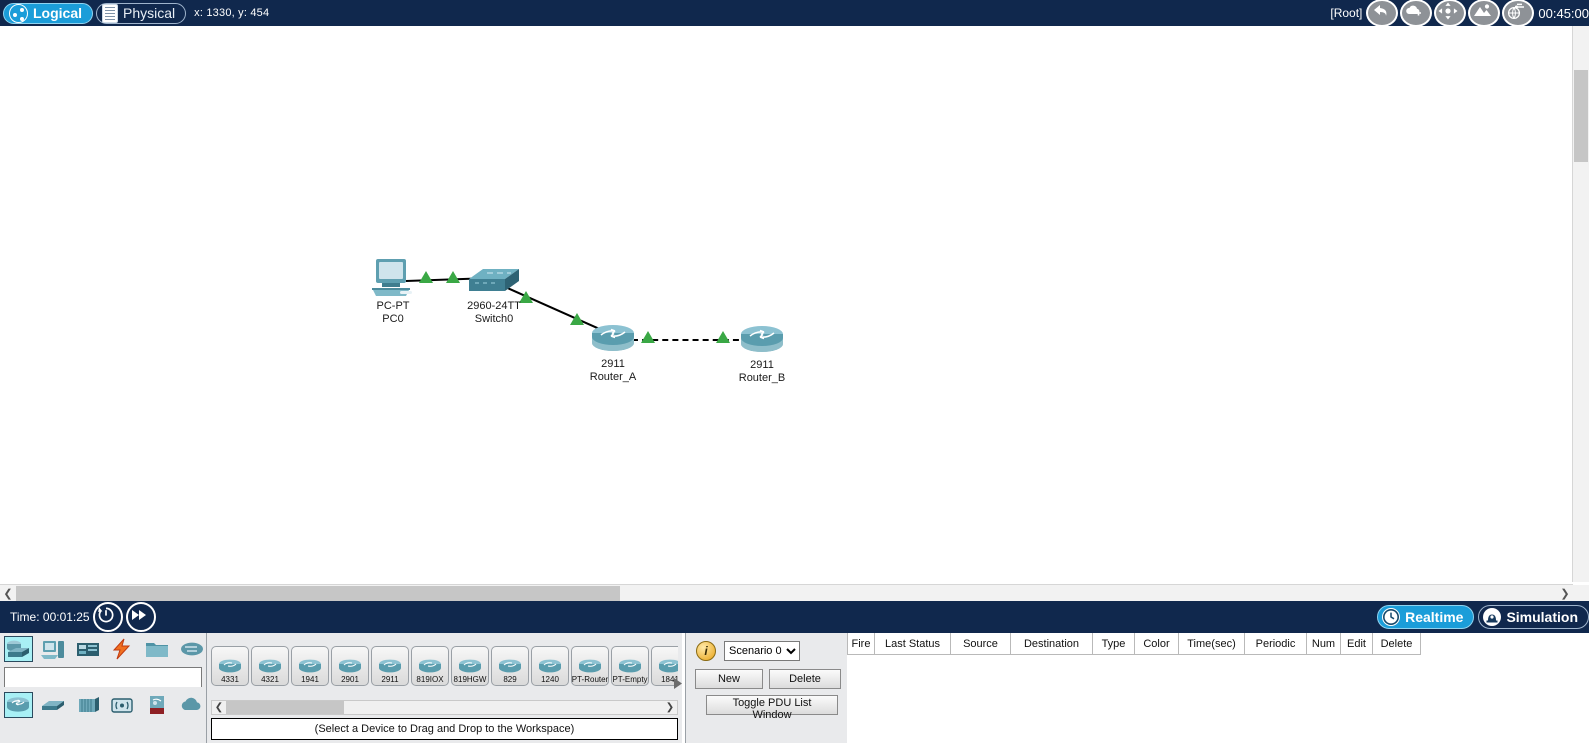  Describe the element at coordinates (981, 644) in the screenshot. I see `pdu-column-header: Source` at that location.